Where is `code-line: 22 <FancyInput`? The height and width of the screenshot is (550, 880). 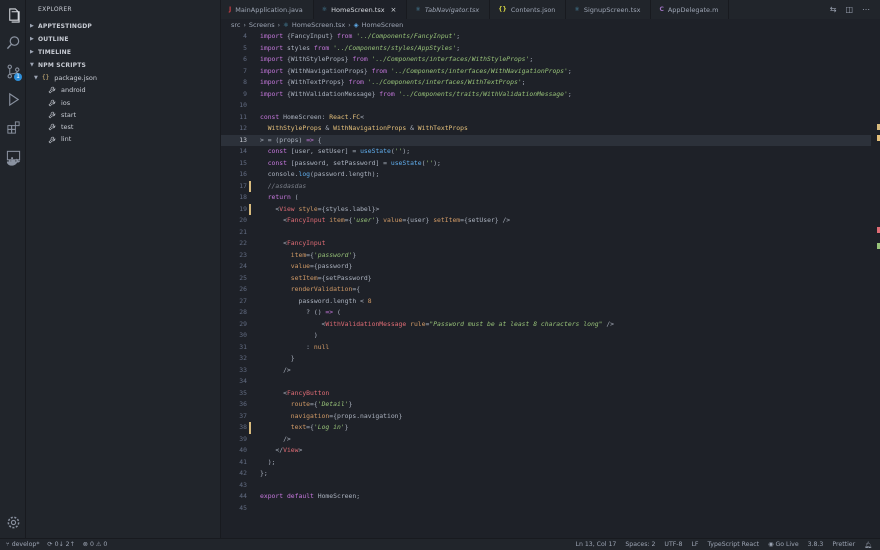
code-line: 22 <FancyInput is located at coordinates (546, 244).